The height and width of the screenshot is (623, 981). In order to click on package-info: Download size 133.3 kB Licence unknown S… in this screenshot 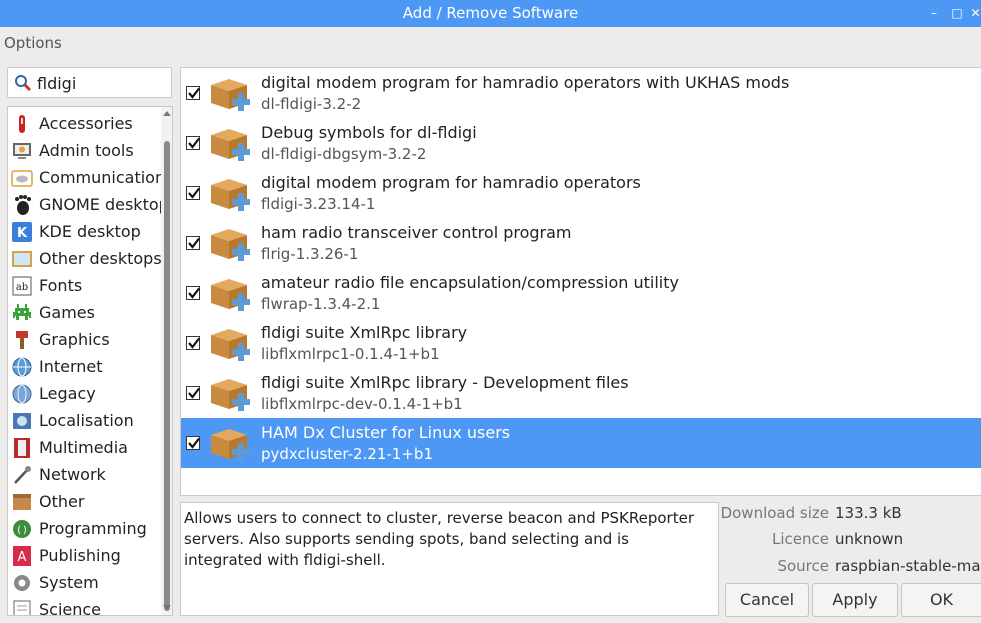, I will do `click(850, 542)`.